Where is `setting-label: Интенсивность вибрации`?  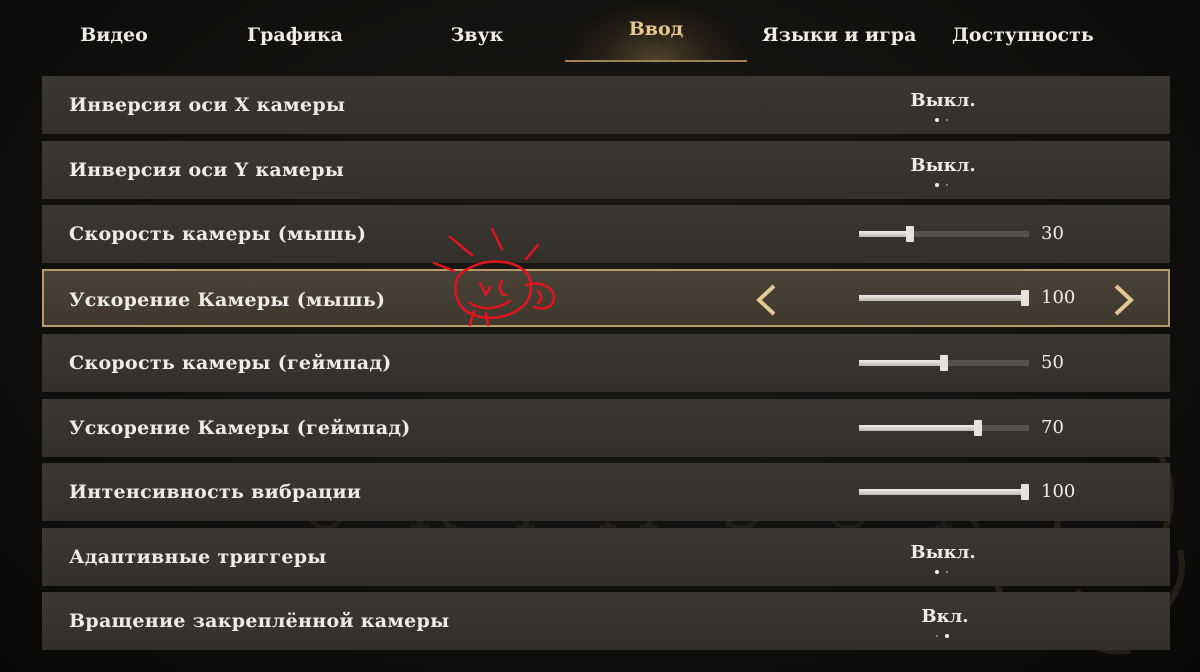 setting-label: Интенсивность вибрации is located at coordinates (215, 492).